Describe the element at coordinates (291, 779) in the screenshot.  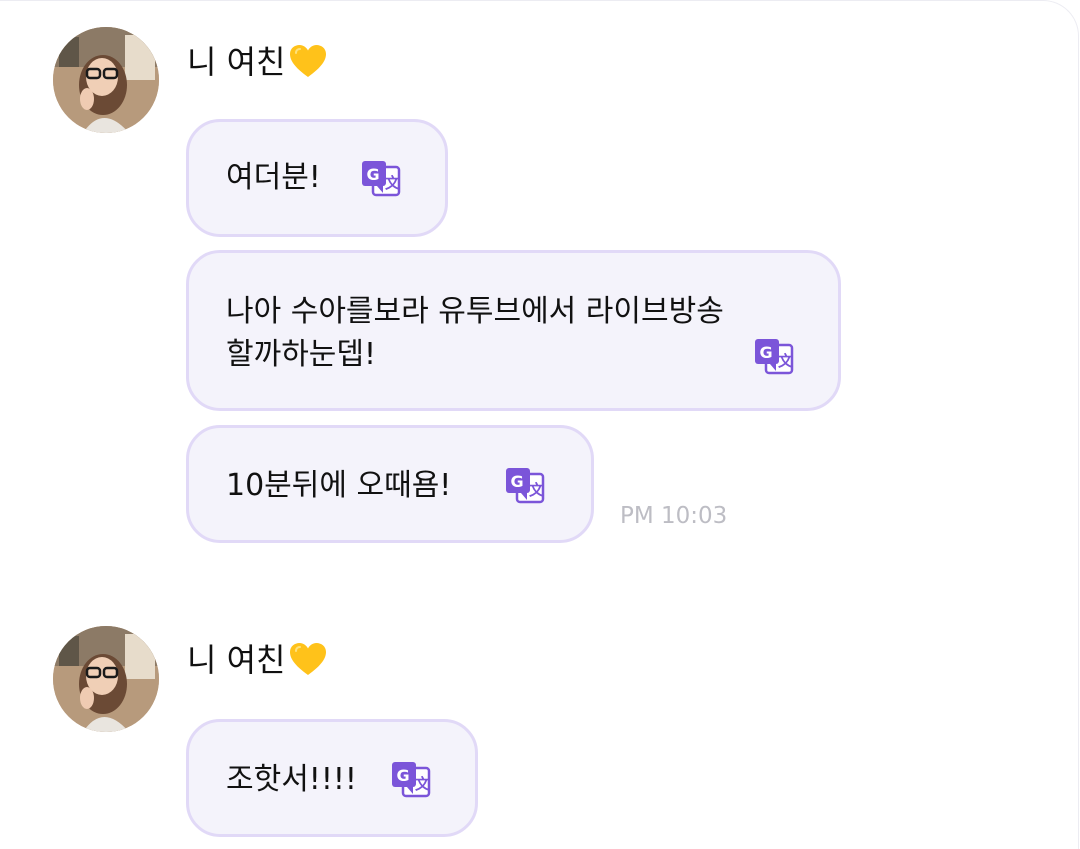
I see `message-text: 조핫서!!!!` at that location.